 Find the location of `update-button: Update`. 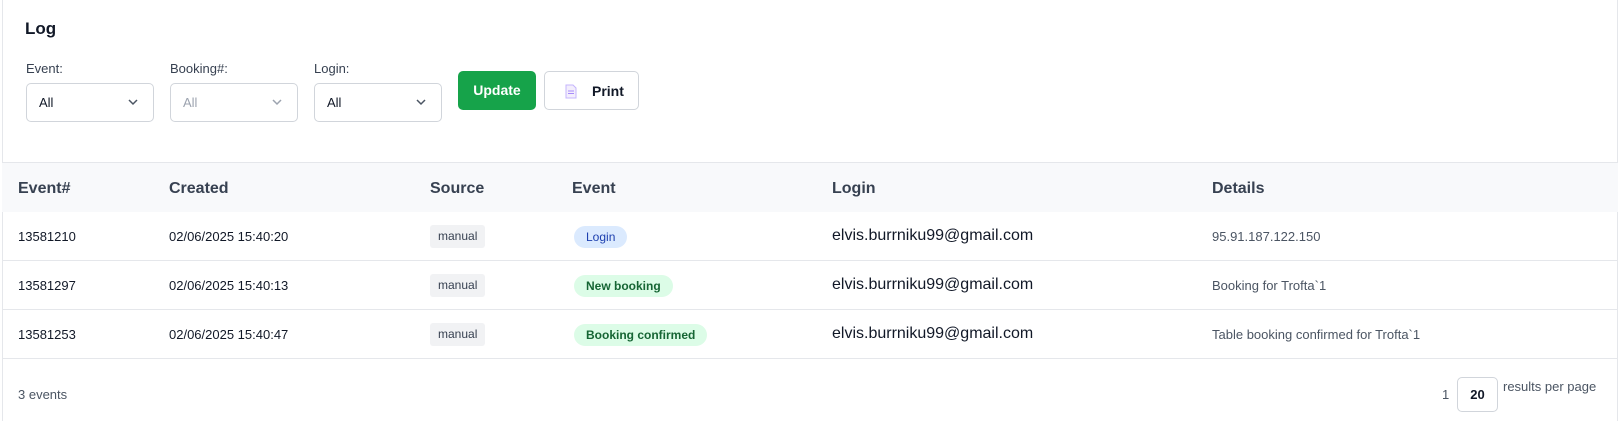

update-button: Update is located at coordinates (497, 90).